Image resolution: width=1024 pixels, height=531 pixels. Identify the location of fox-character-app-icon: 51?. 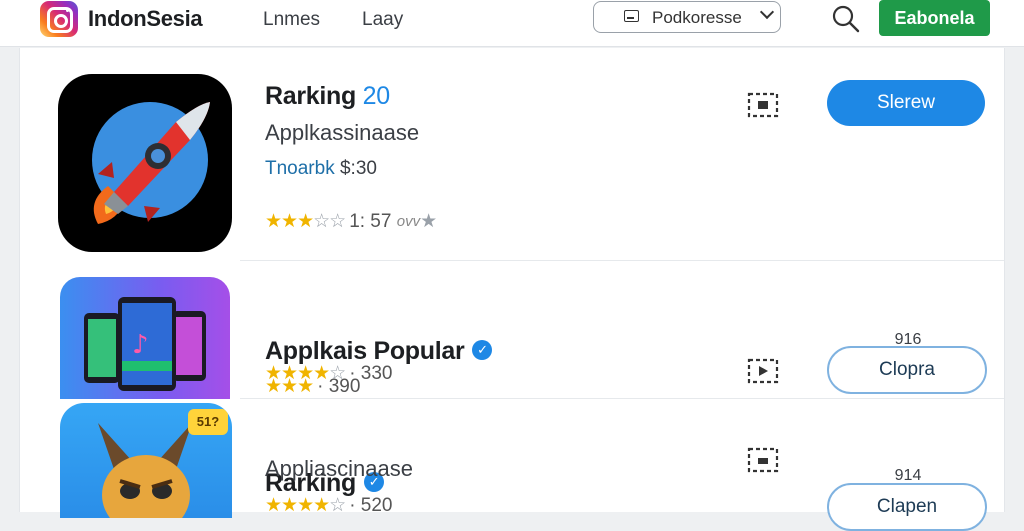
(146, 460).